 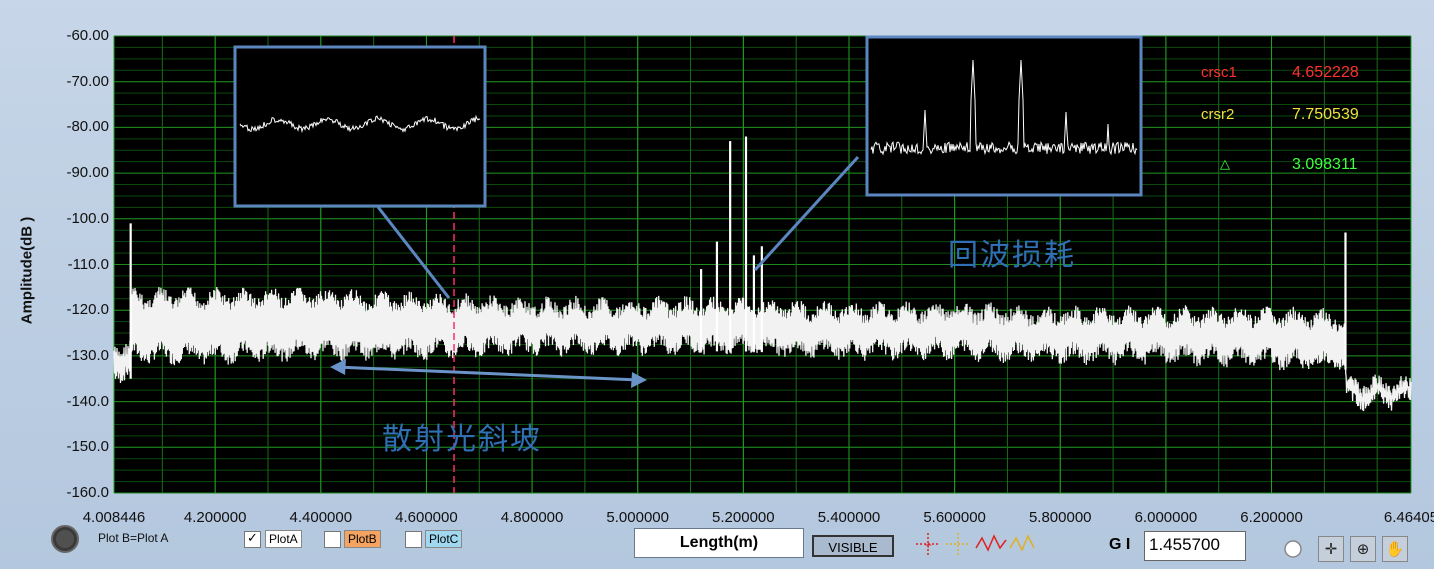 What do you see at coordinates (1325, 72) in the screenshot?
I see `cursor1-value: 4.652228` at bounding box center [1325, 72].